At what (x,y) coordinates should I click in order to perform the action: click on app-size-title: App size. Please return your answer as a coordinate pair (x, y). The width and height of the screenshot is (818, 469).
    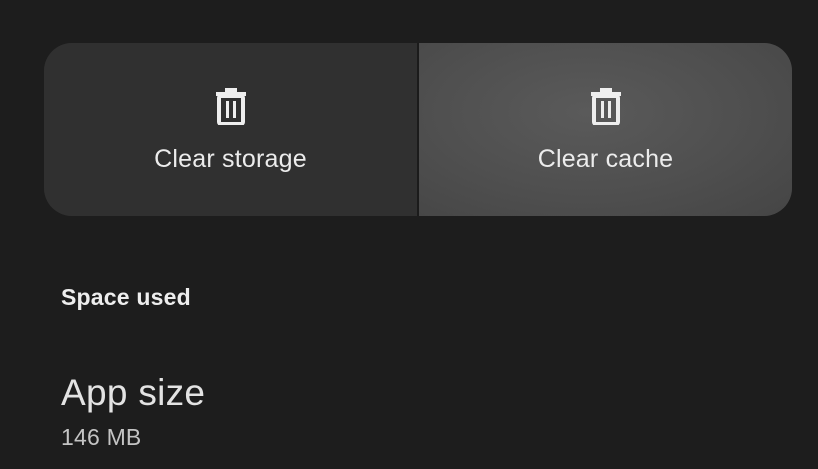
    Looking at the image, I should click on (133, 392).